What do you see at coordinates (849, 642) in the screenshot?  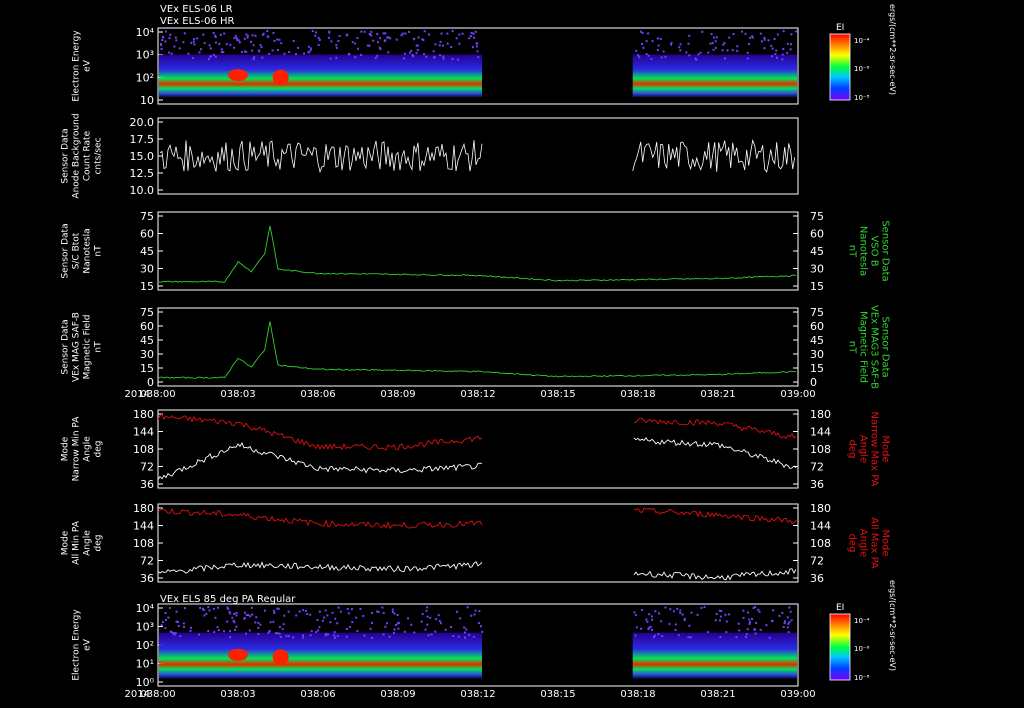 I see `colorbar-bottom: EI 10⁻⁴ 10⁻⁶ 10⁻⁸` at bounding box center [849, 642].